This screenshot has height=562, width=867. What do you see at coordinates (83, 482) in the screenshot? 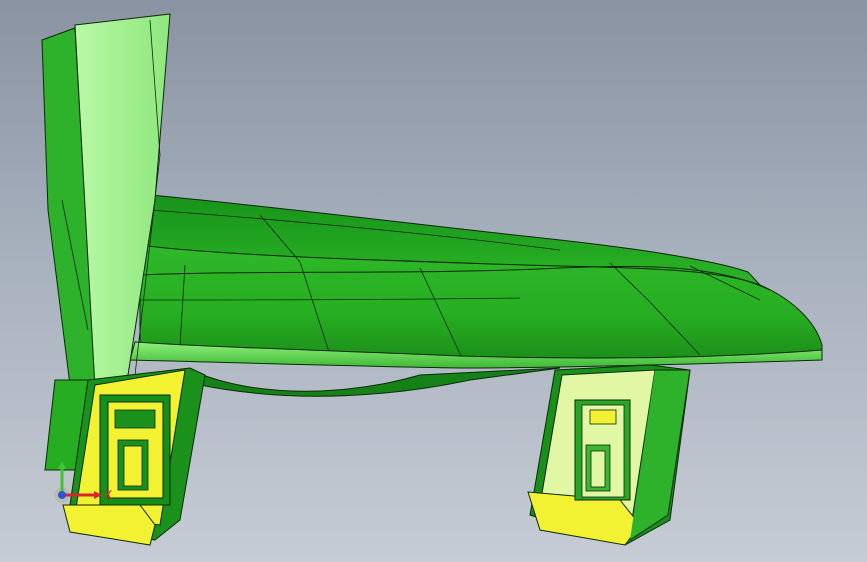
I see `axis-triad: X` at bounding box center [83, 482].